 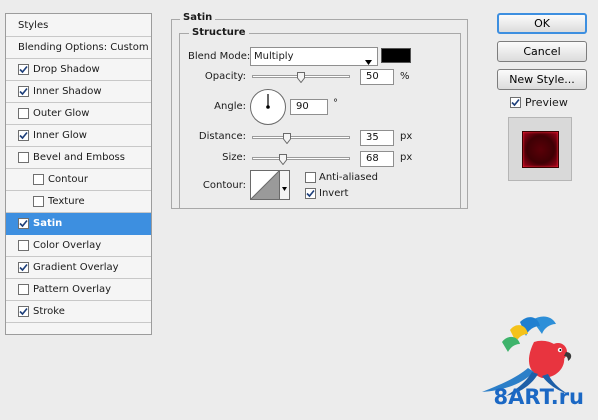 I want to click on style-item-label: Pattern Overlay, so click(x=72, y=289).